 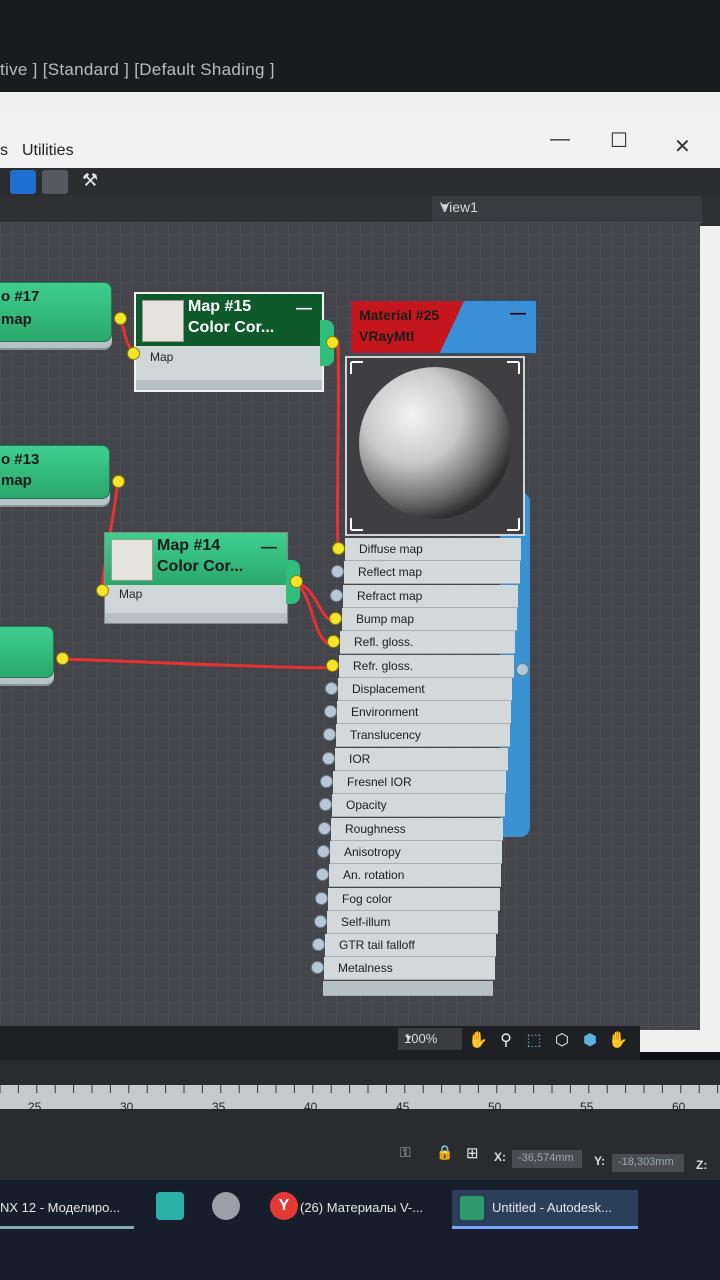 I want to click on map-node-15-input-socket, so click(x=133, y=353).